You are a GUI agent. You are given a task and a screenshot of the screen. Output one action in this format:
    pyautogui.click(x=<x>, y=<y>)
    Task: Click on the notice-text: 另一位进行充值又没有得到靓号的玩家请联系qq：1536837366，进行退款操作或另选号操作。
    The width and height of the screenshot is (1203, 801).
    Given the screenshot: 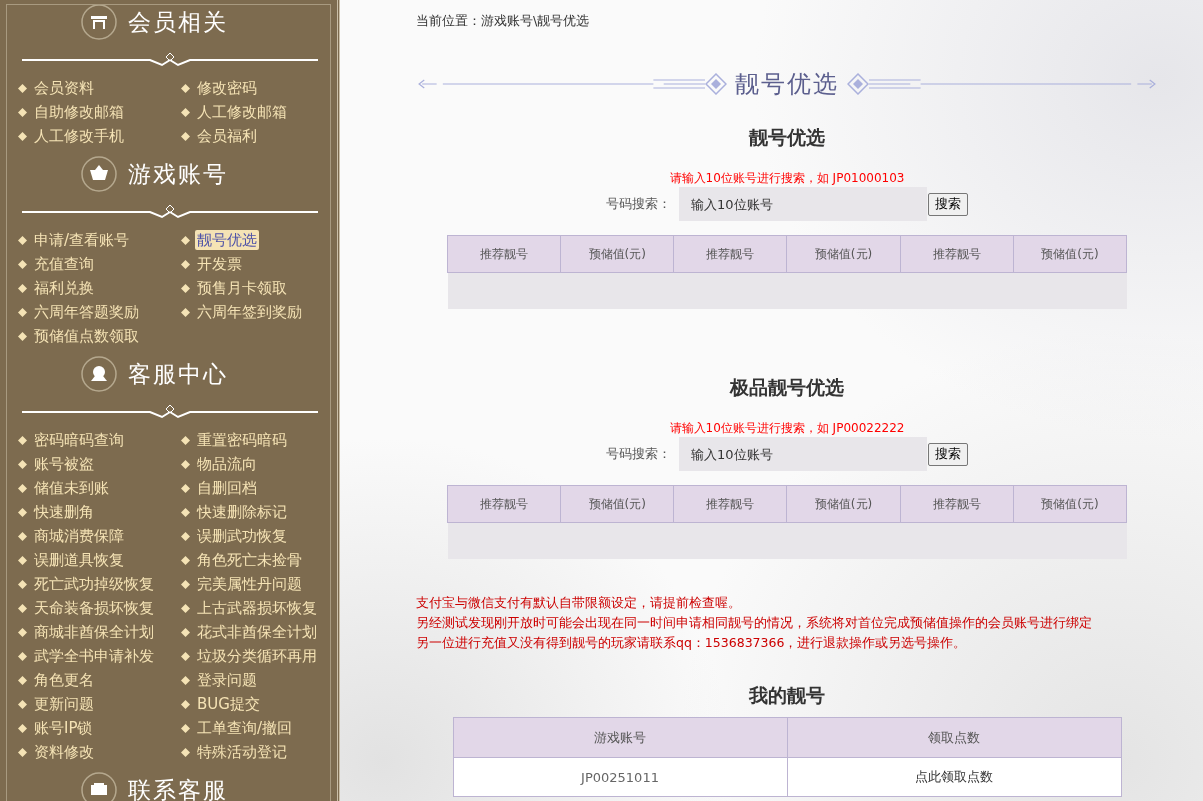 What is the action you would take?
    pyautogui.click(x=692, y=643)
    